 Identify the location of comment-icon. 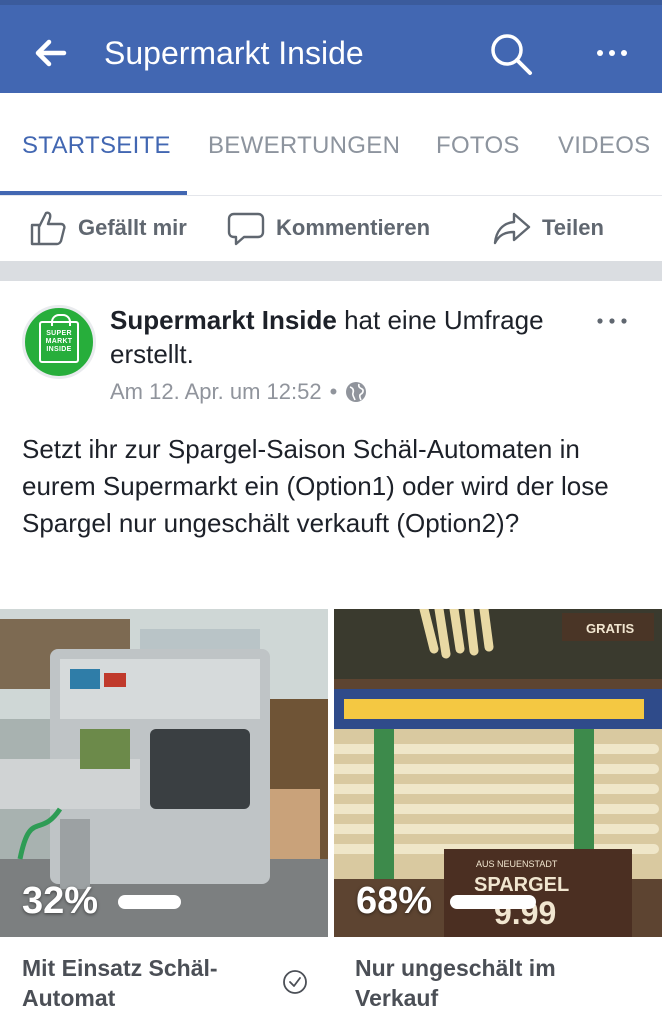
(246, 229).